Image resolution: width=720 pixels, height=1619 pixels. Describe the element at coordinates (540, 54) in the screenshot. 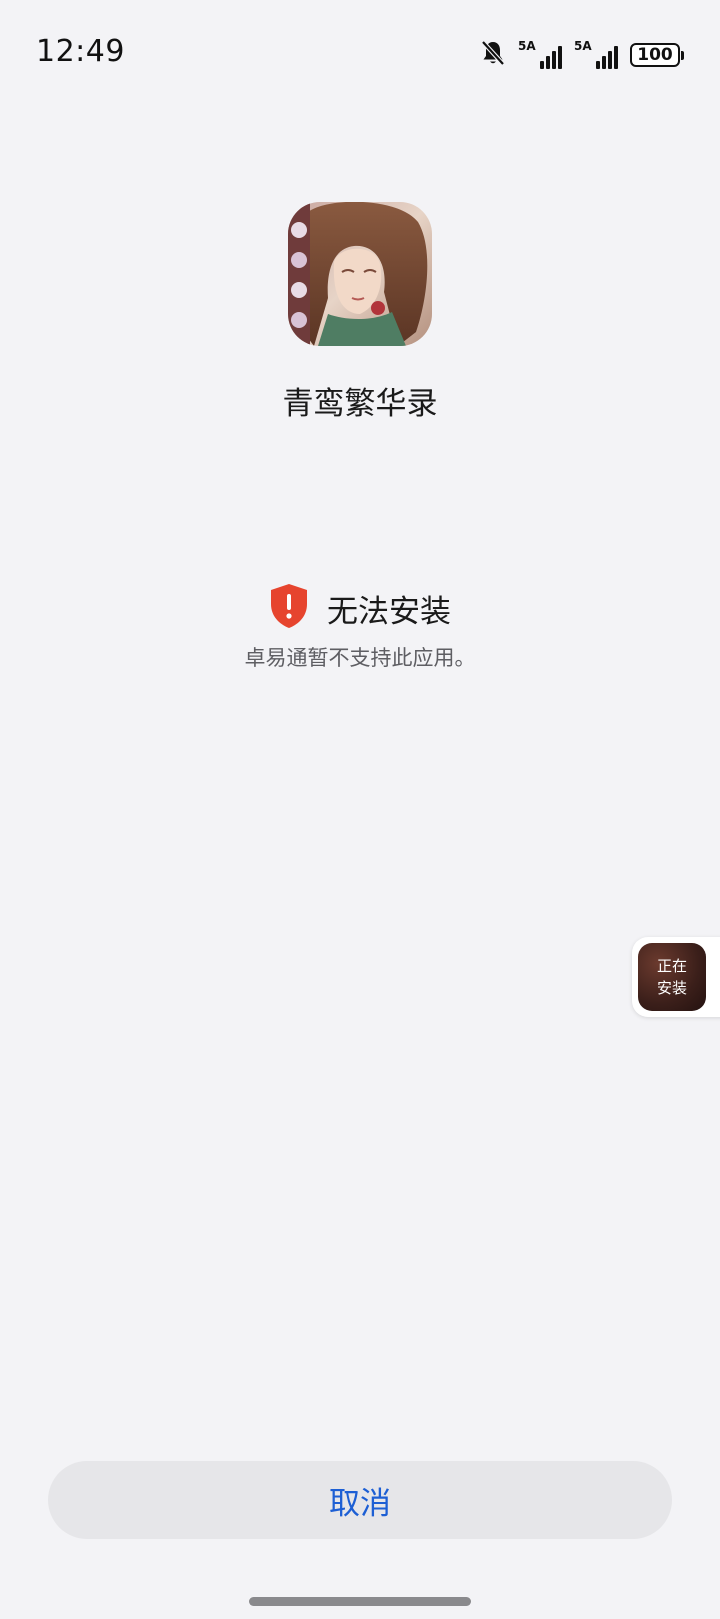

I see `sim1-signal-icon: 5A` at that location.